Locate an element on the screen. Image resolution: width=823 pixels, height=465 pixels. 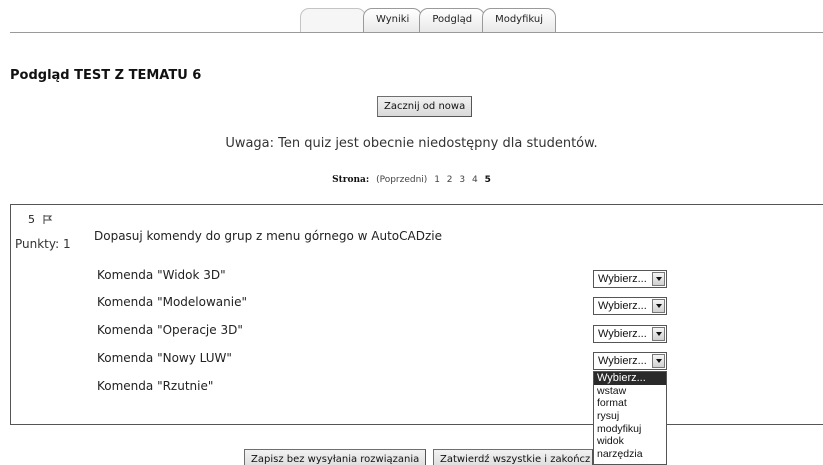
dropdown-option: format is located at coordinates (630, 403).